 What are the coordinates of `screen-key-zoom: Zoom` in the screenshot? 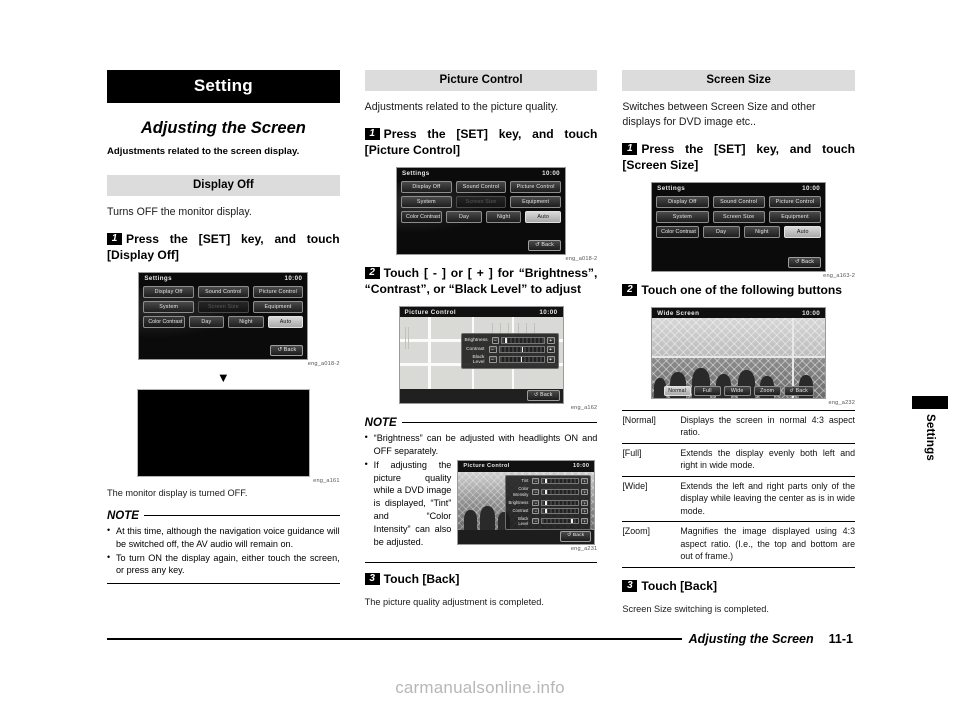 It's located at (767, 390).